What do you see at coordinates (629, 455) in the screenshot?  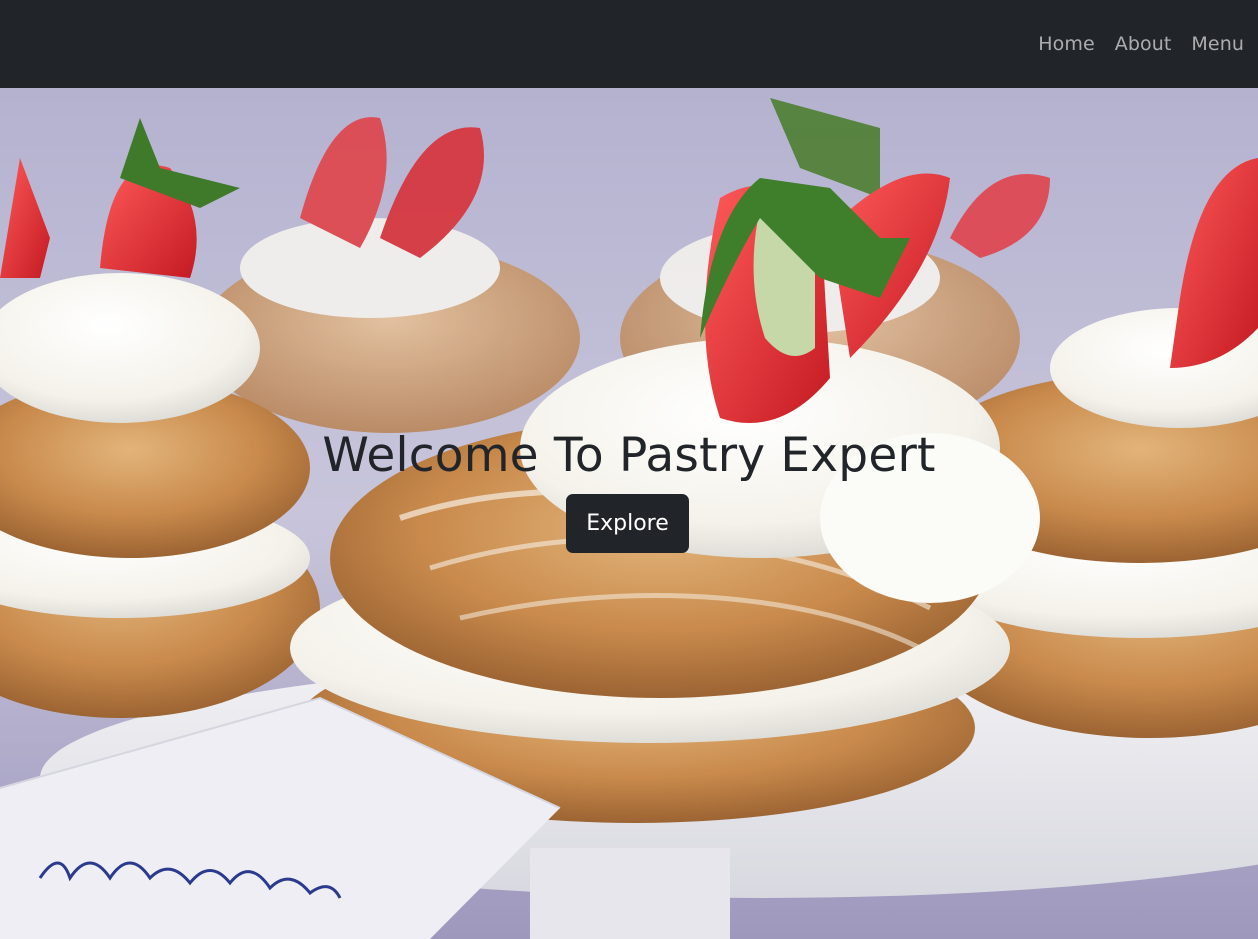 I see `hero-title: Welcome To Pastry Expert` at bounding box center [629, 455].